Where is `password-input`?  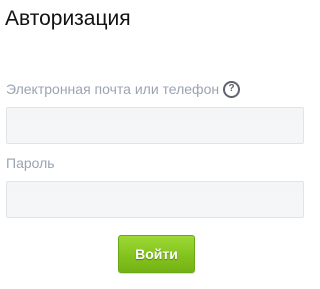
password-input is located at coordinates (155, 199).